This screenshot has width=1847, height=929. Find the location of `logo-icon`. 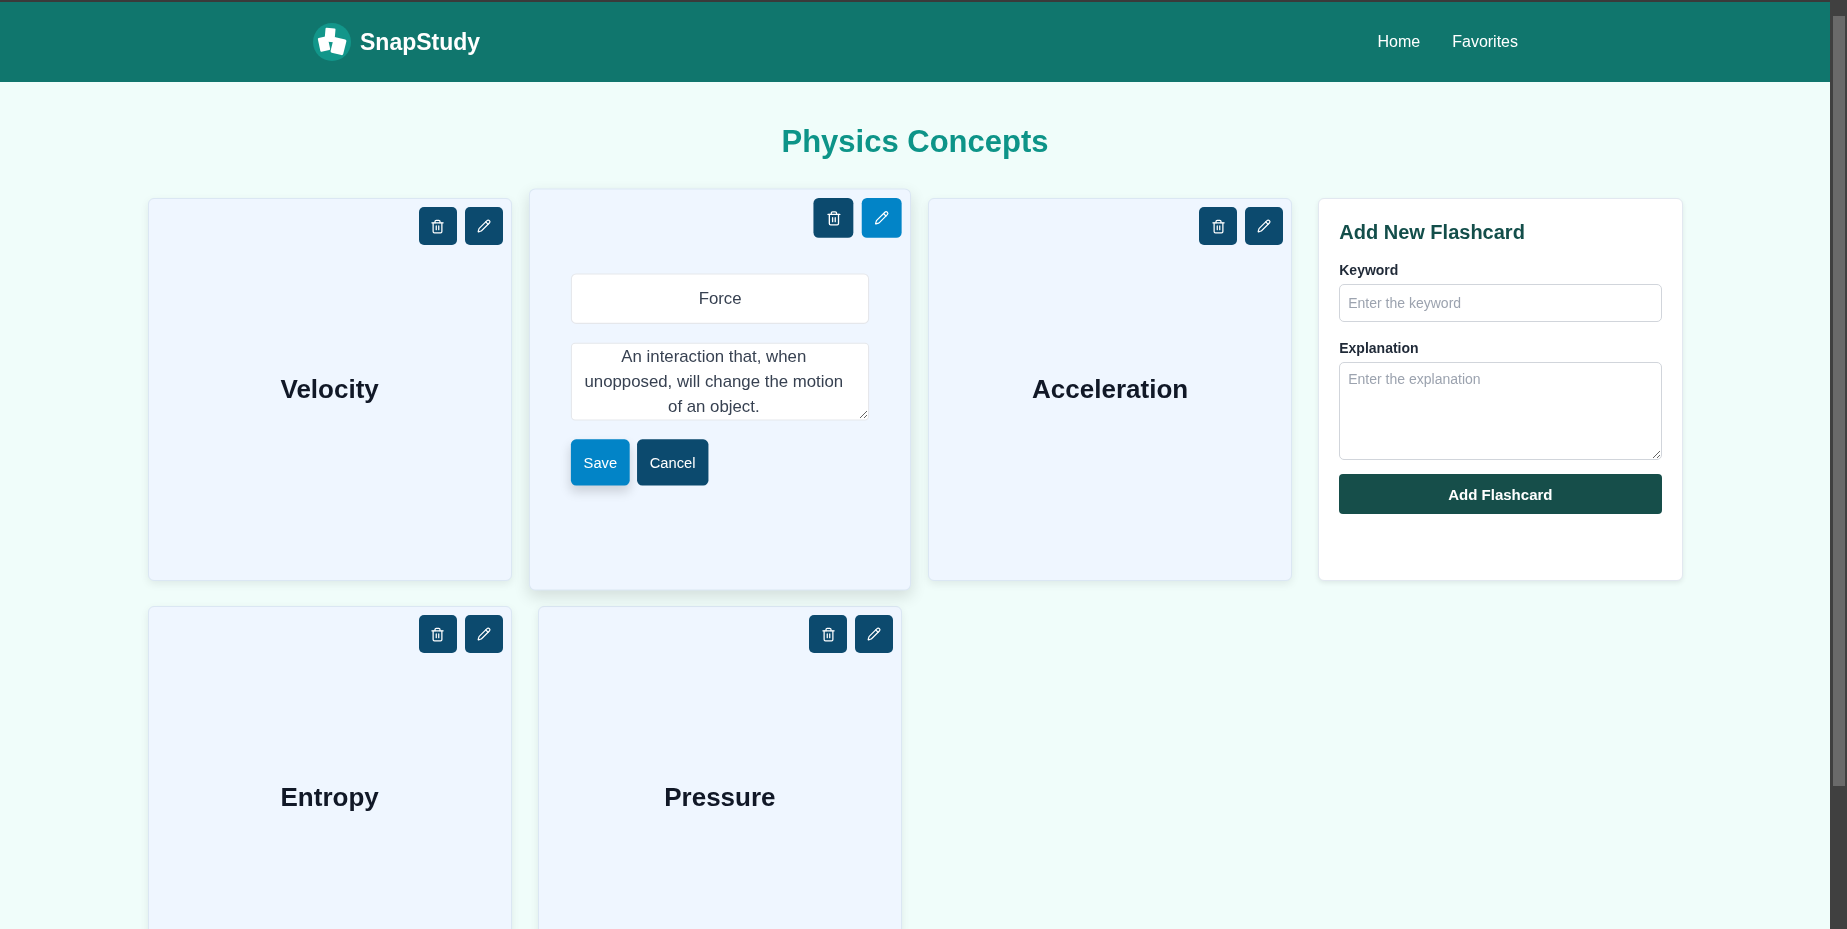

logo-icon is located at coordinates (332, 42).